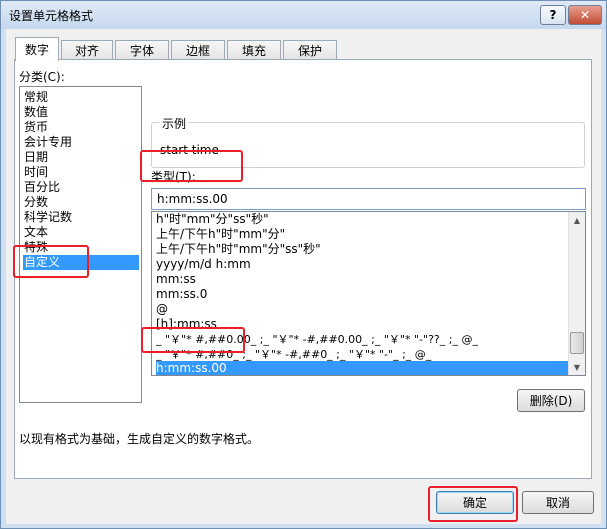 This screenshot has height=529, width=607. I want to click on highlight-type-input, so click(191, 166).